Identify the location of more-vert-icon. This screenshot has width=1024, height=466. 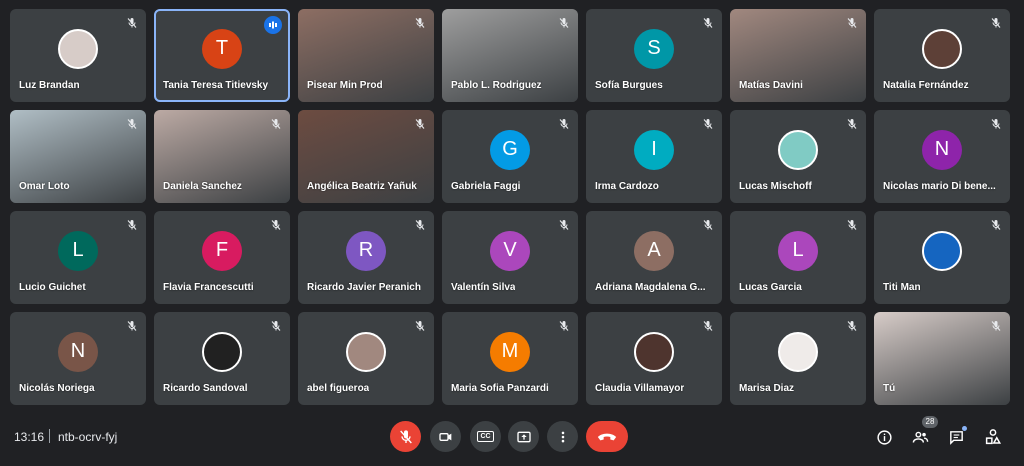
(562, 436).